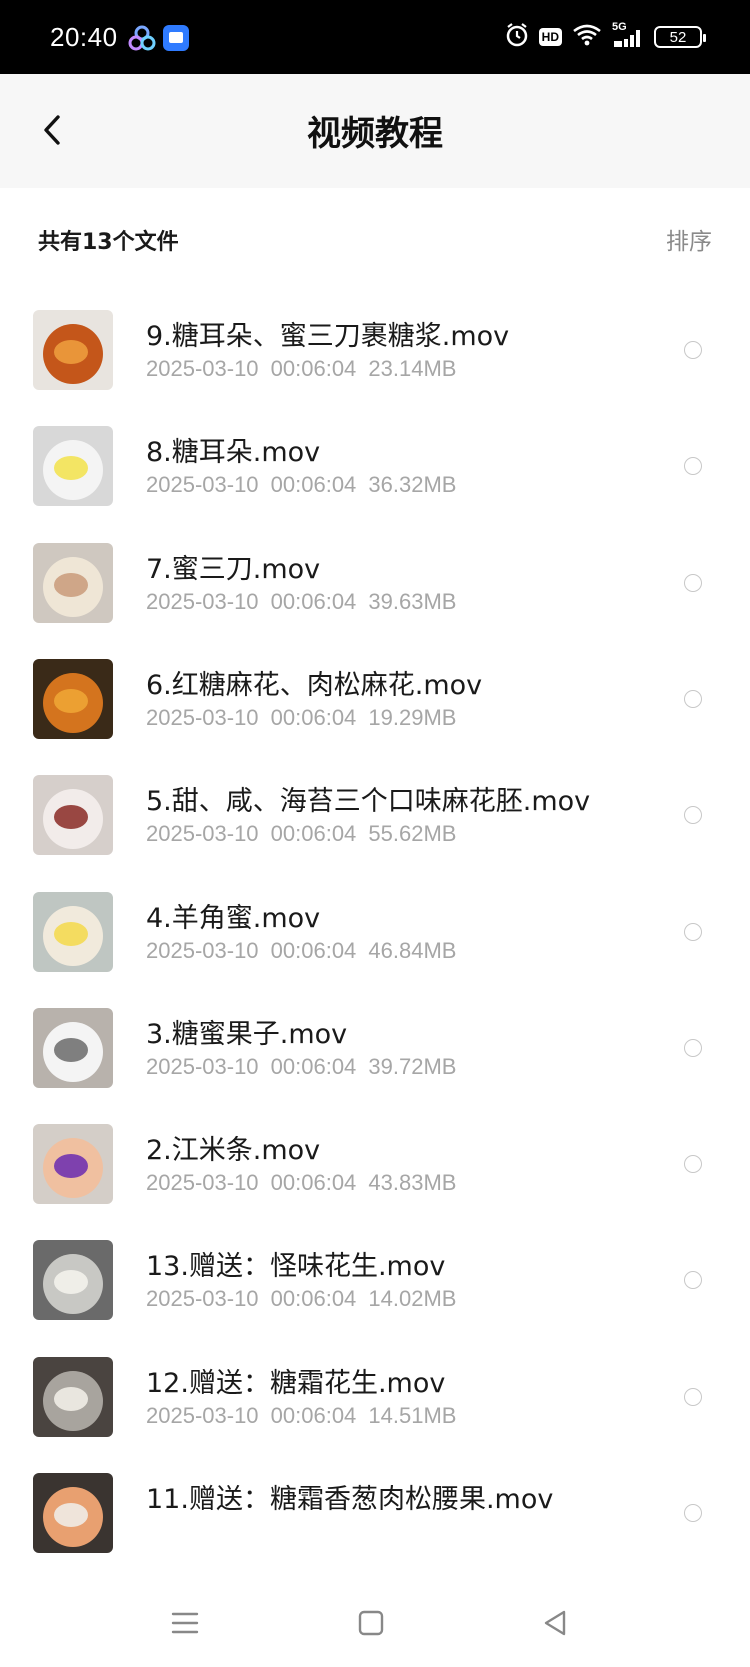 This screenshot has width=750, height=1667. Describe the element at coordinates (375, 134) in the screenshot. I see `page-title: 视频教程` at that location.